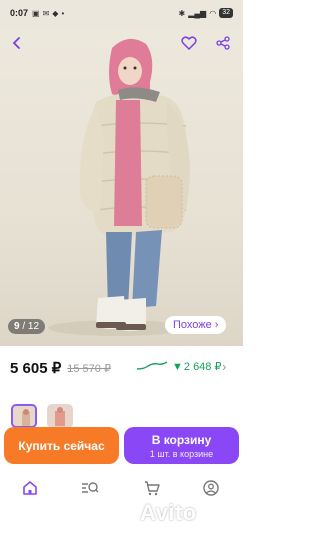  What do you see at coordinates (89, 368) in the screenshot?
I see `old-price: 15 570 ₽` at bounding box center [89, 368].